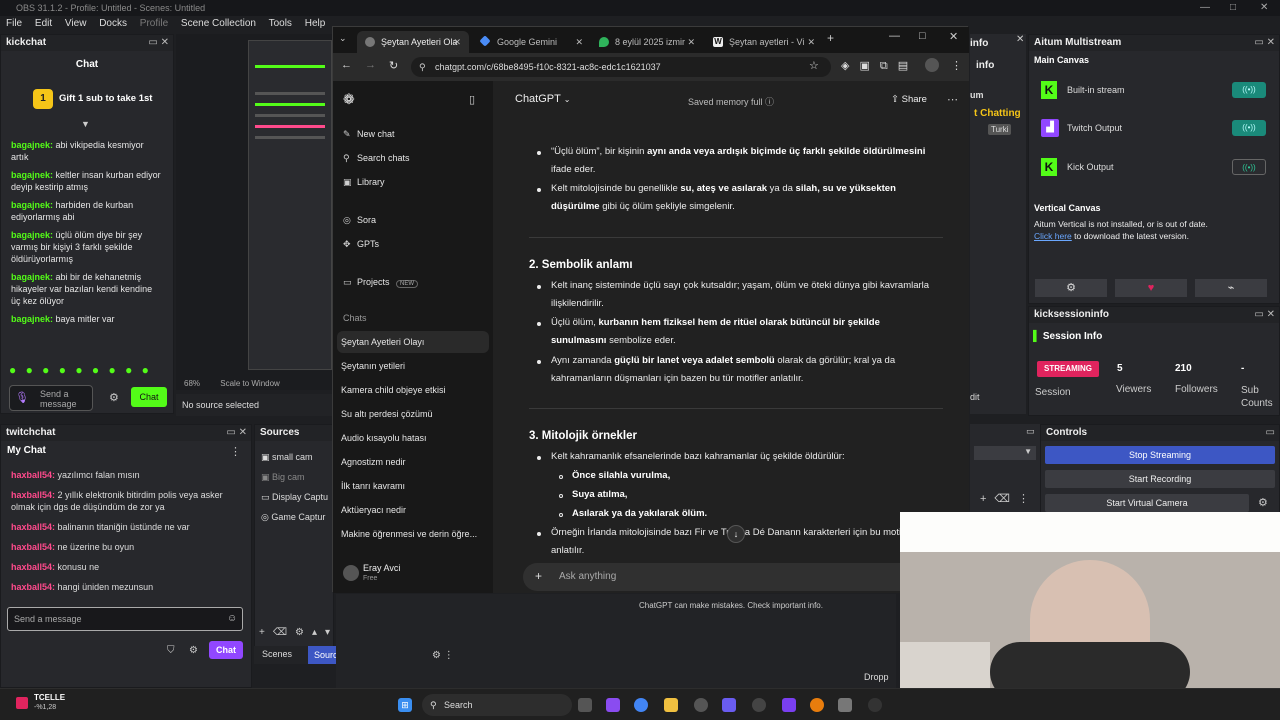 The width and height of the screenshot is (1280, 720). What do you see at coordinates (393, 65) in the screenshot?
I see `reload-icon: ↻` at bounding box center [393, 65].